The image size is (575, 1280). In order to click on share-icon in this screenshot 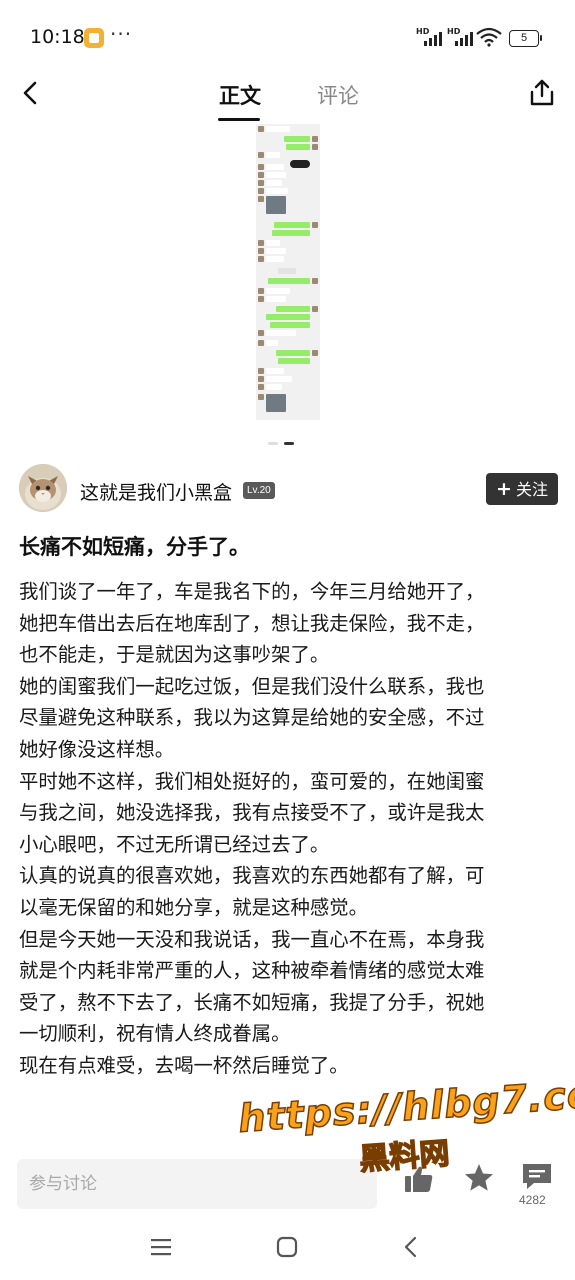, I will do `click(542, 93)`.